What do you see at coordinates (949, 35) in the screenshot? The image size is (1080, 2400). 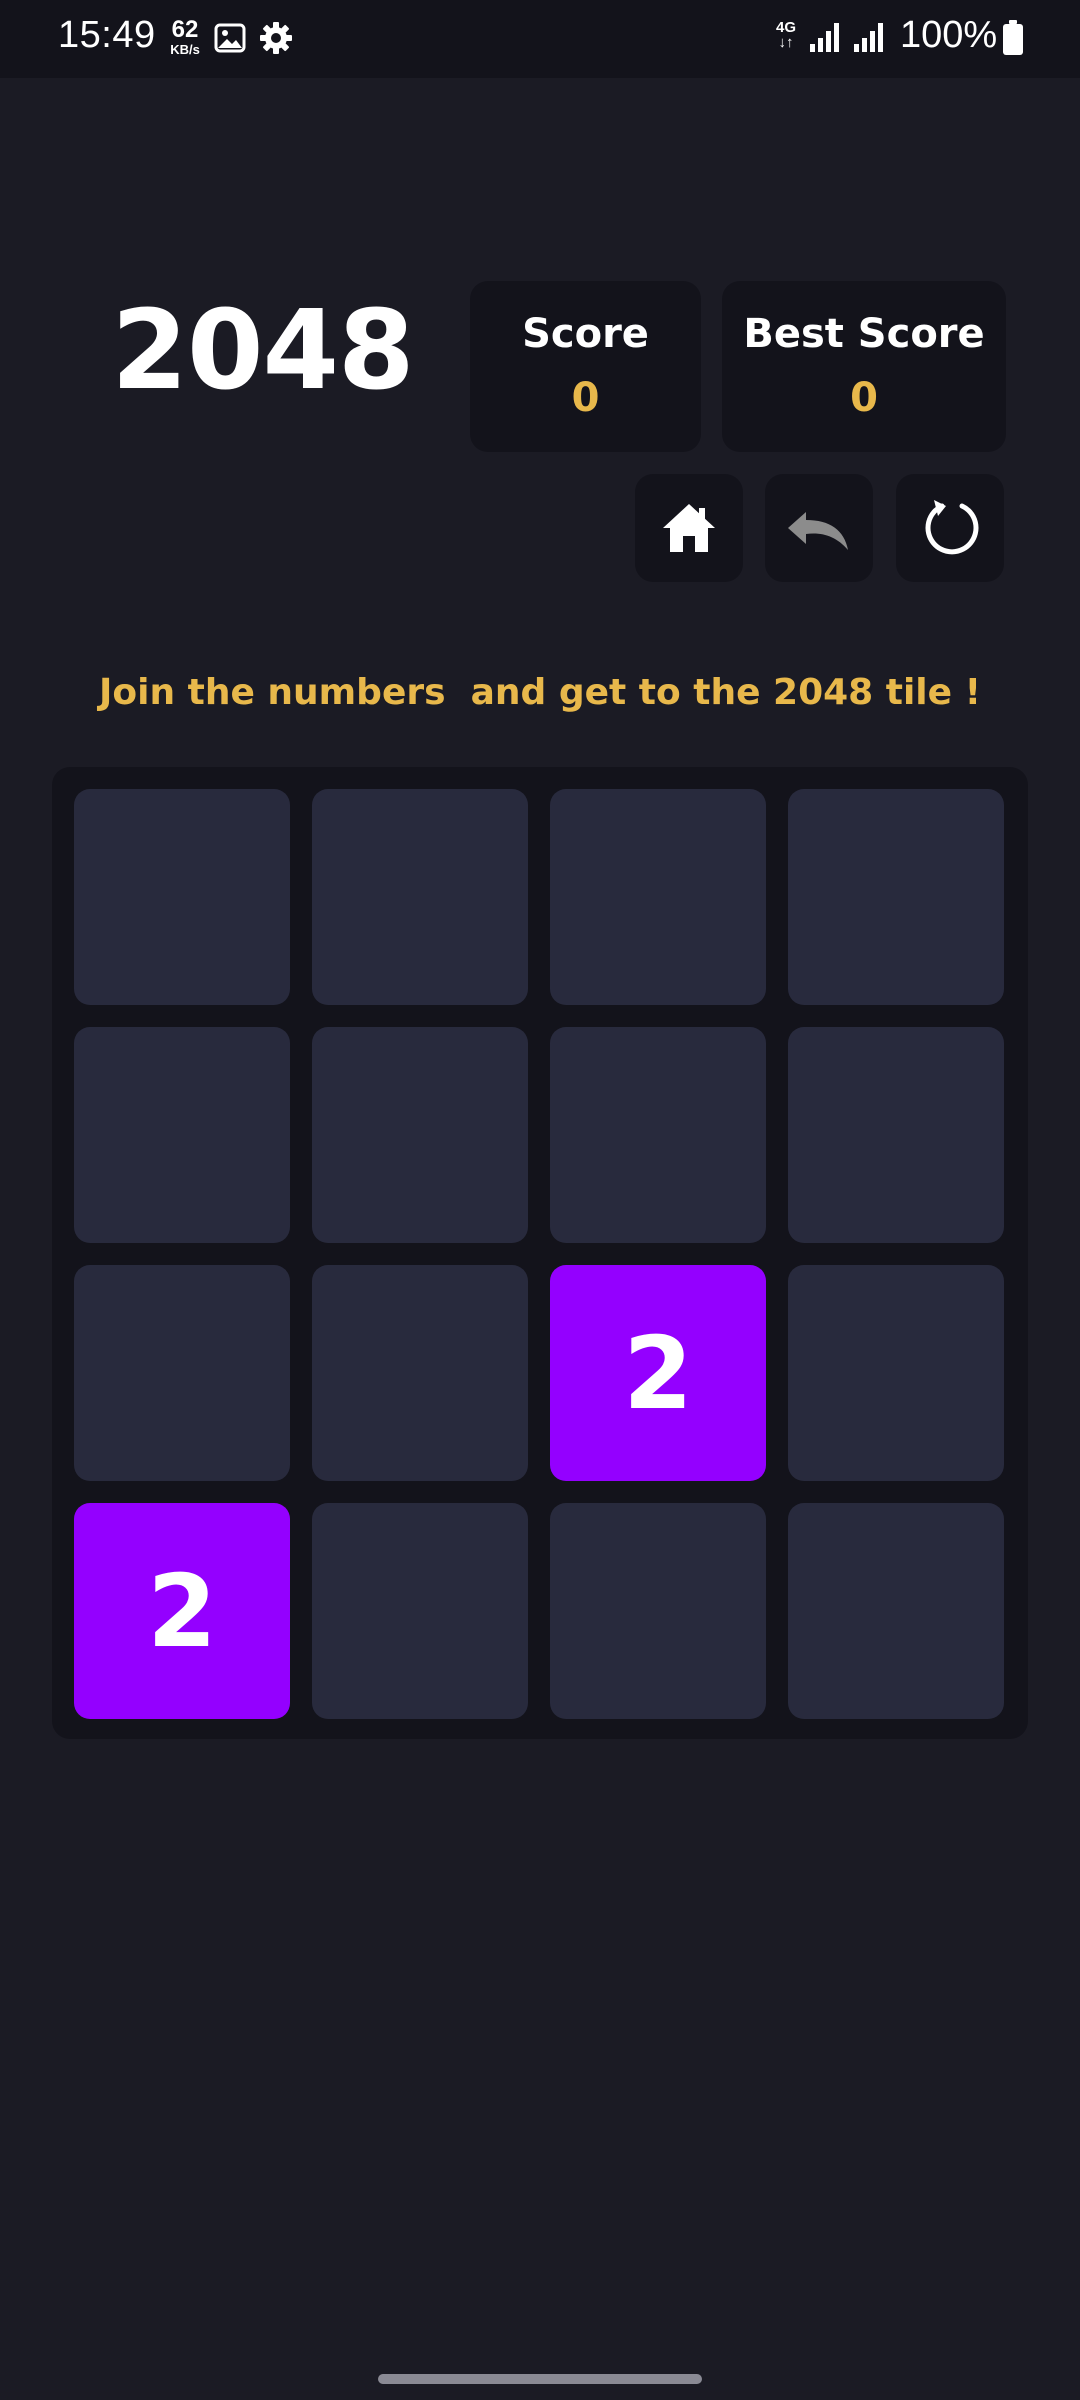 I see `battery-percent: 100%` at bounding box center [949, 35].